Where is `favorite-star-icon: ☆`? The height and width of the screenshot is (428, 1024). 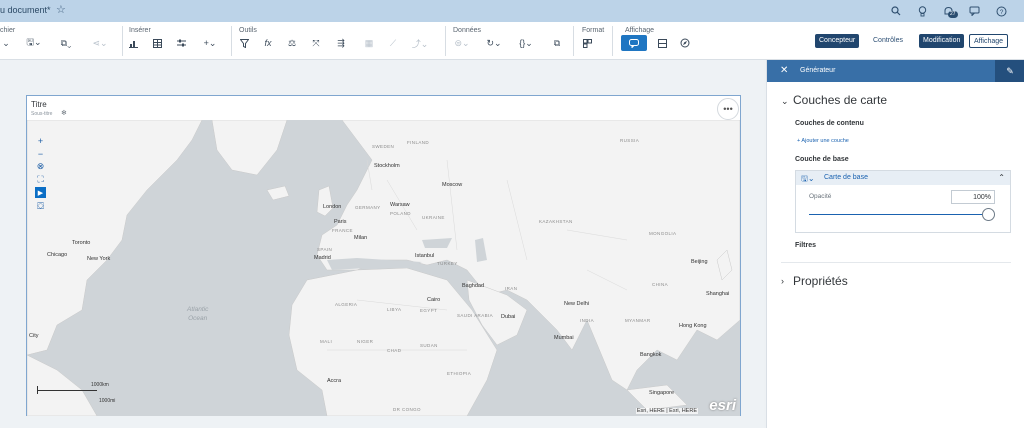 favorite-star-icon: ☆ is located at coordinates (61, 9).